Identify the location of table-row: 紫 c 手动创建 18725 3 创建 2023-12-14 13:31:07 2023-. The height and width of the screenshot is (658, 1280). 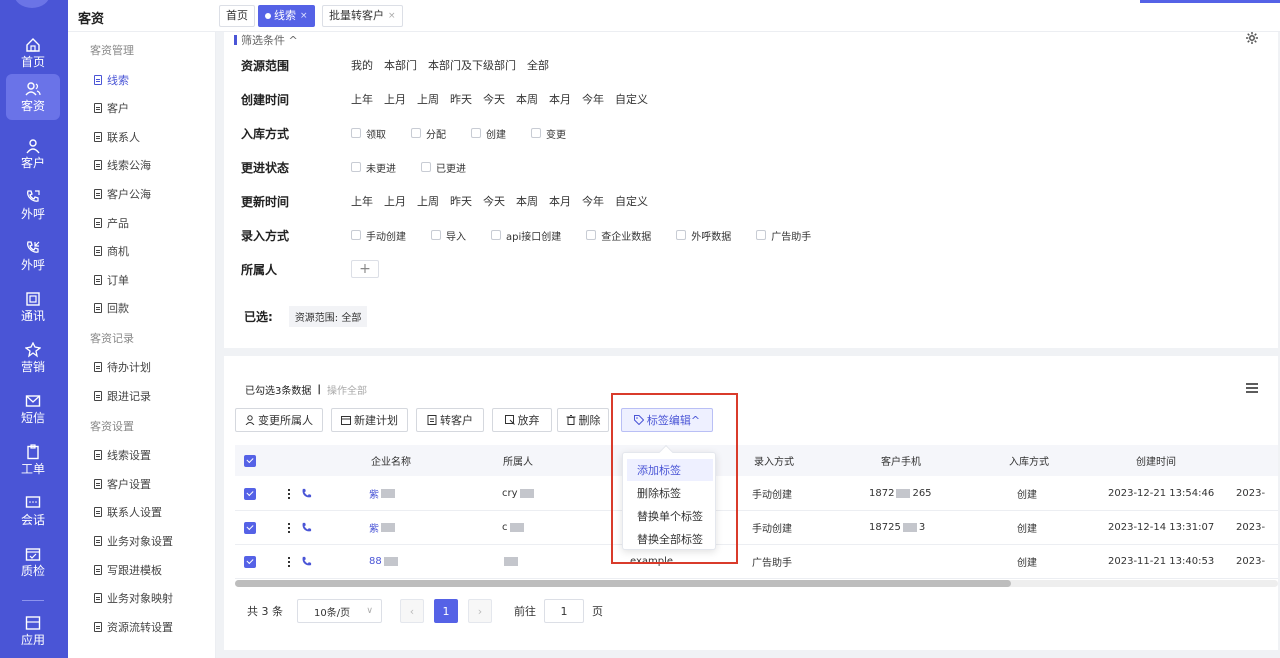
(756, 528).